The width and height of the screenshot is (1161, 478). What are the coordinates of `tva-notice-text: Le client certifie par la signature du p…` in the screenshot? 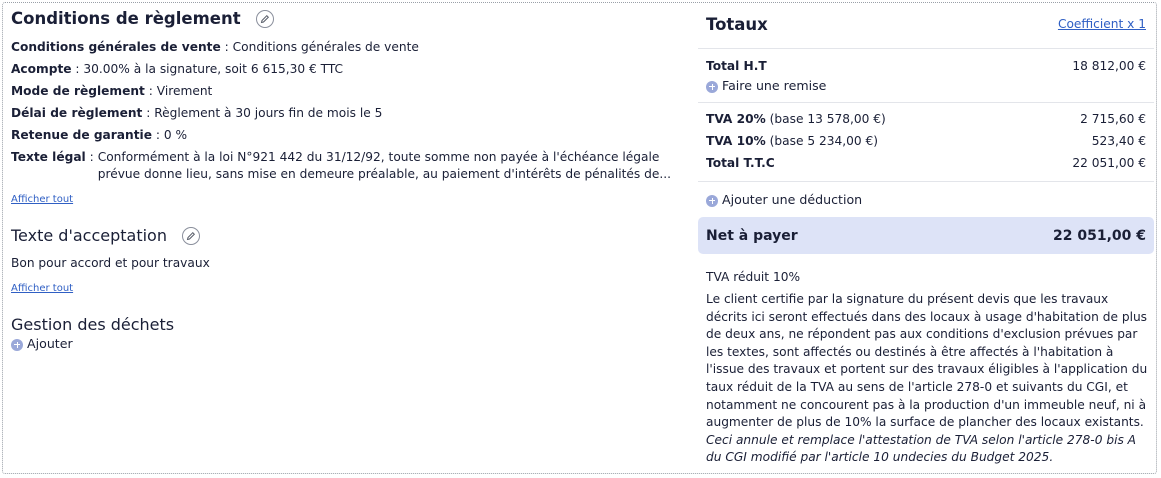 It's located at (928, 379).